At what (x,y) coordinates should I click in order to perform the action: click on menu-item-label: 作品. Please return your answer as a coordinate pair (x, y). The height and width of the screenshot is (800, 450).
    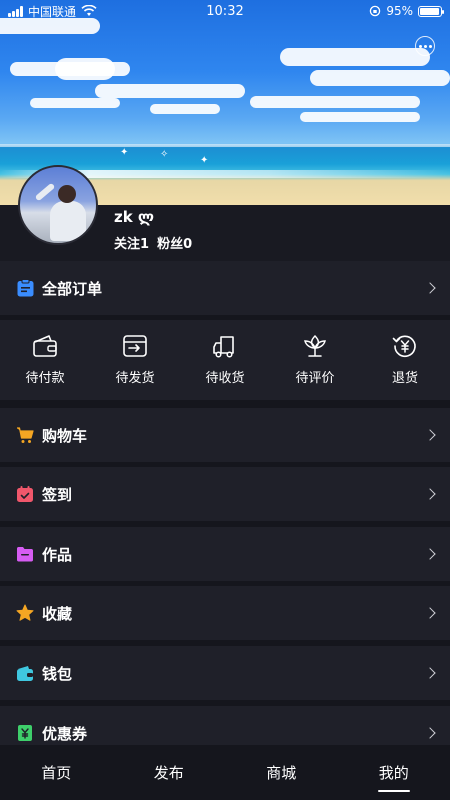
    Looking at the image, I should click on (57, 554).